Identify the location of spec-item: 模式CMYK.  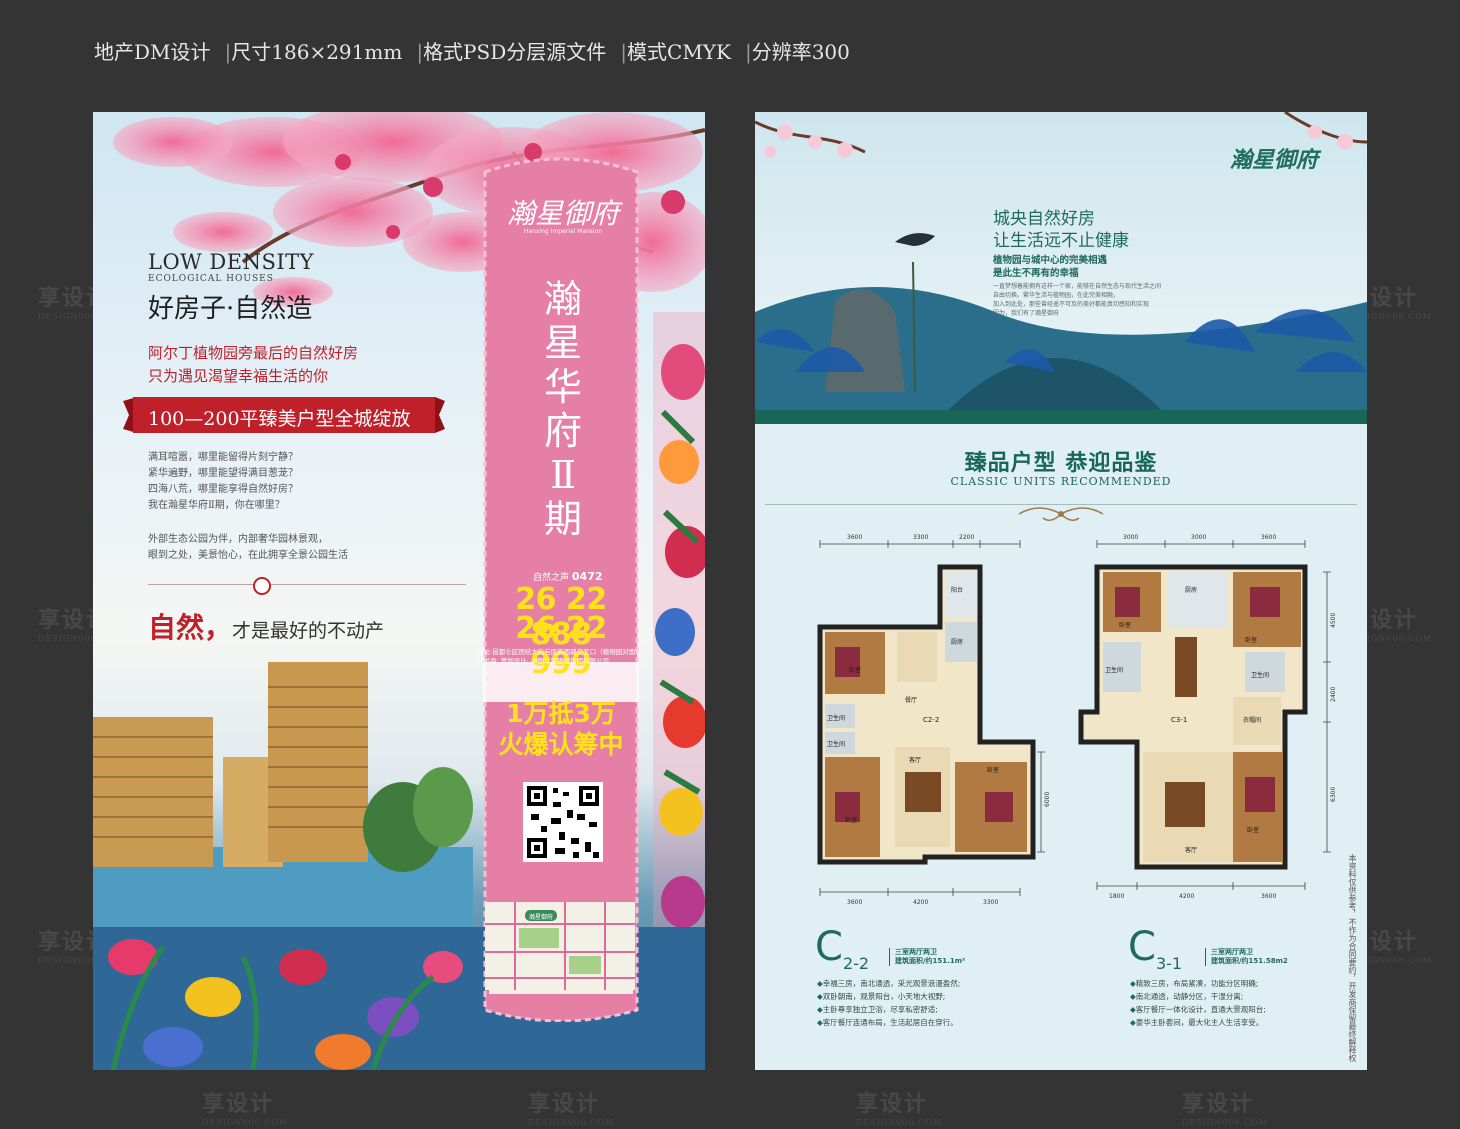
(679, 52).